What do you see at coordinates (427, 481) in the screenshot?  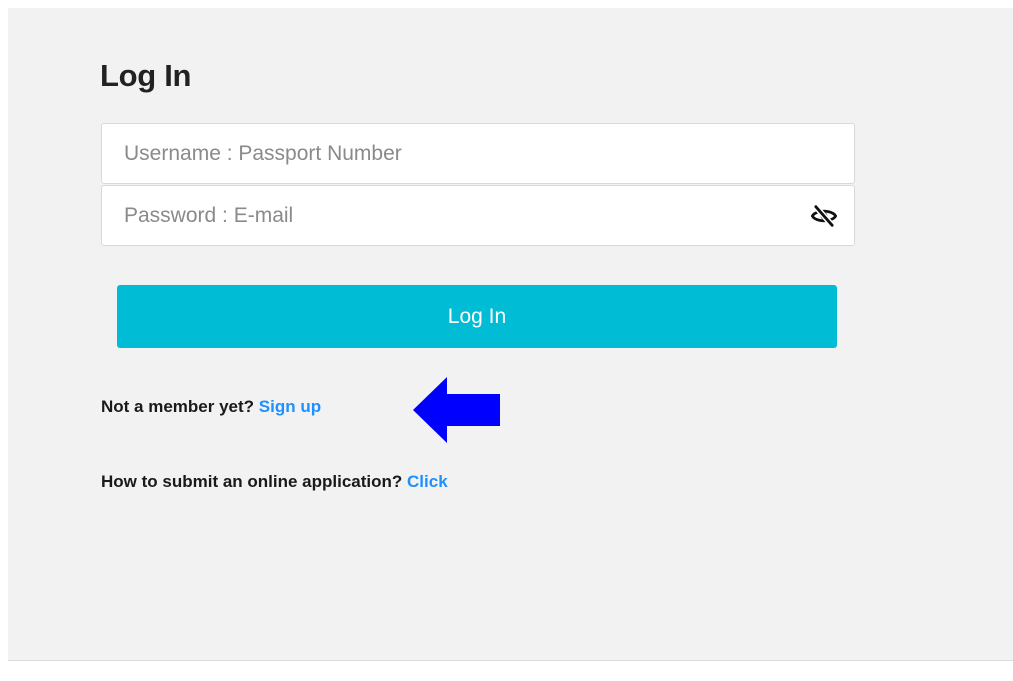 I see `help-link: Click` at bounding box center [427, 481].